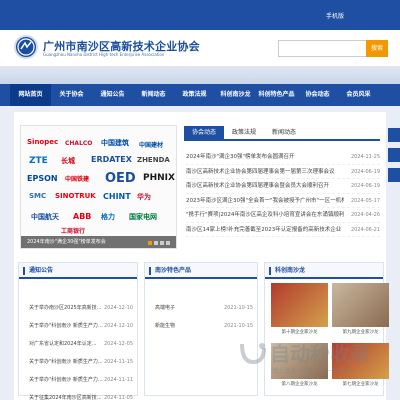 The width and height of the screenshot is (400, 400). I want to click on news-item: 南沙区高新技术企业协会第四届理事会第一届第三次理事会议 2024-06-19, so click(283, 172).